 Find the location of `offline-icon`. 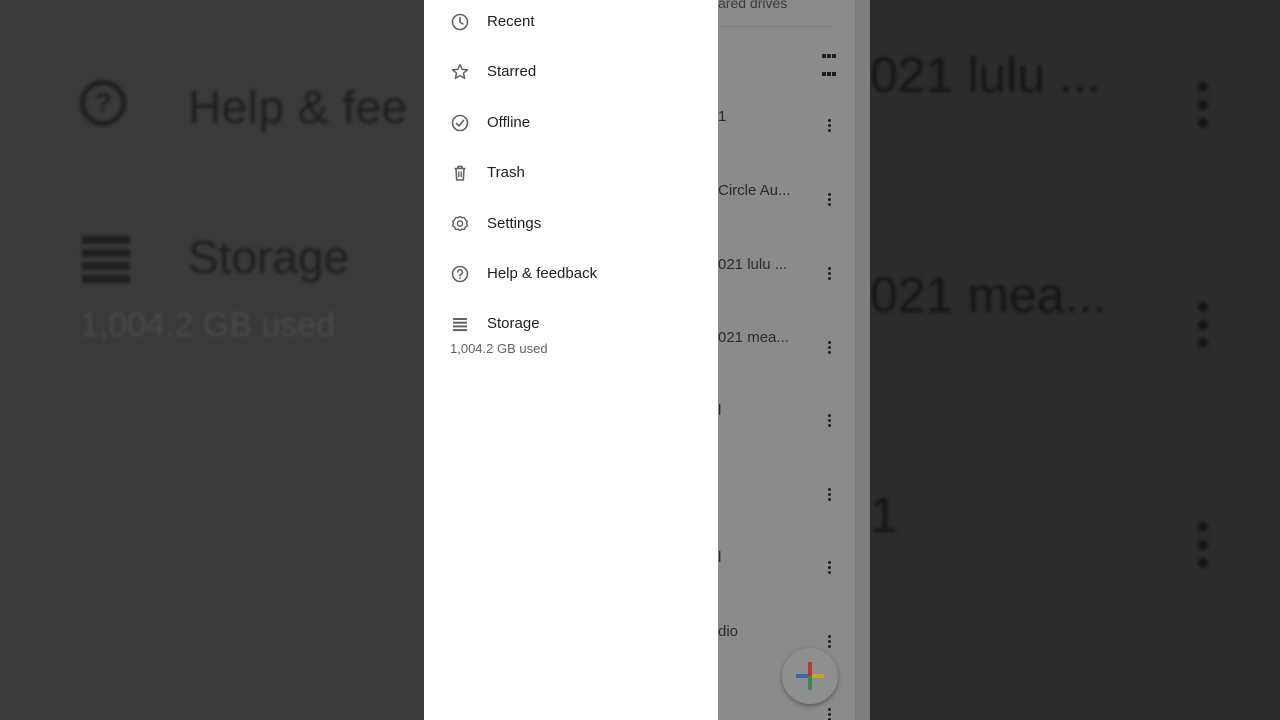

offline-icon is located at coordinates (460, 123).